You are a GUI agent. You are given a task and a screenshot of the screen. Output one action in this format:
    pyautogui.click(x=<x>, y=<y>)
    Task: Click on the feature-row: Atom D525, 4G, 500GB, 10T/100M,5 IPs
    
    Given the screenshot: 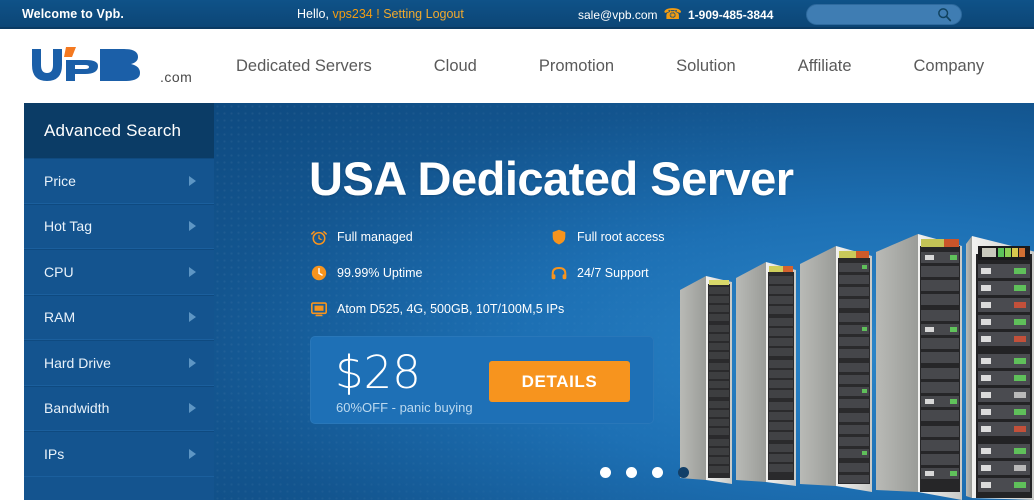 What is the action you would take?
    pyautogui.click(x=520, y=318)
    